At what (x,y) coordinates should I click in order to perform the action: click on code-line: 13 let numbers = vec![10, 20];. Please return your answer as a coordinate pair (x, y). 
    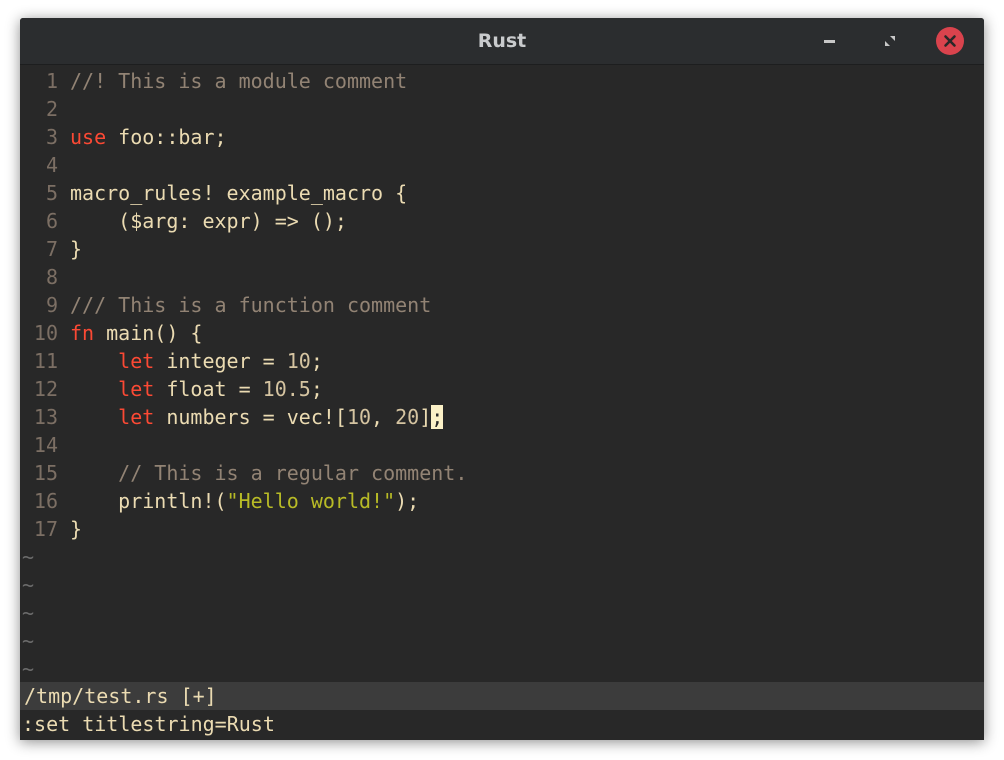
    Looking at the image, I should click on (232, 417).